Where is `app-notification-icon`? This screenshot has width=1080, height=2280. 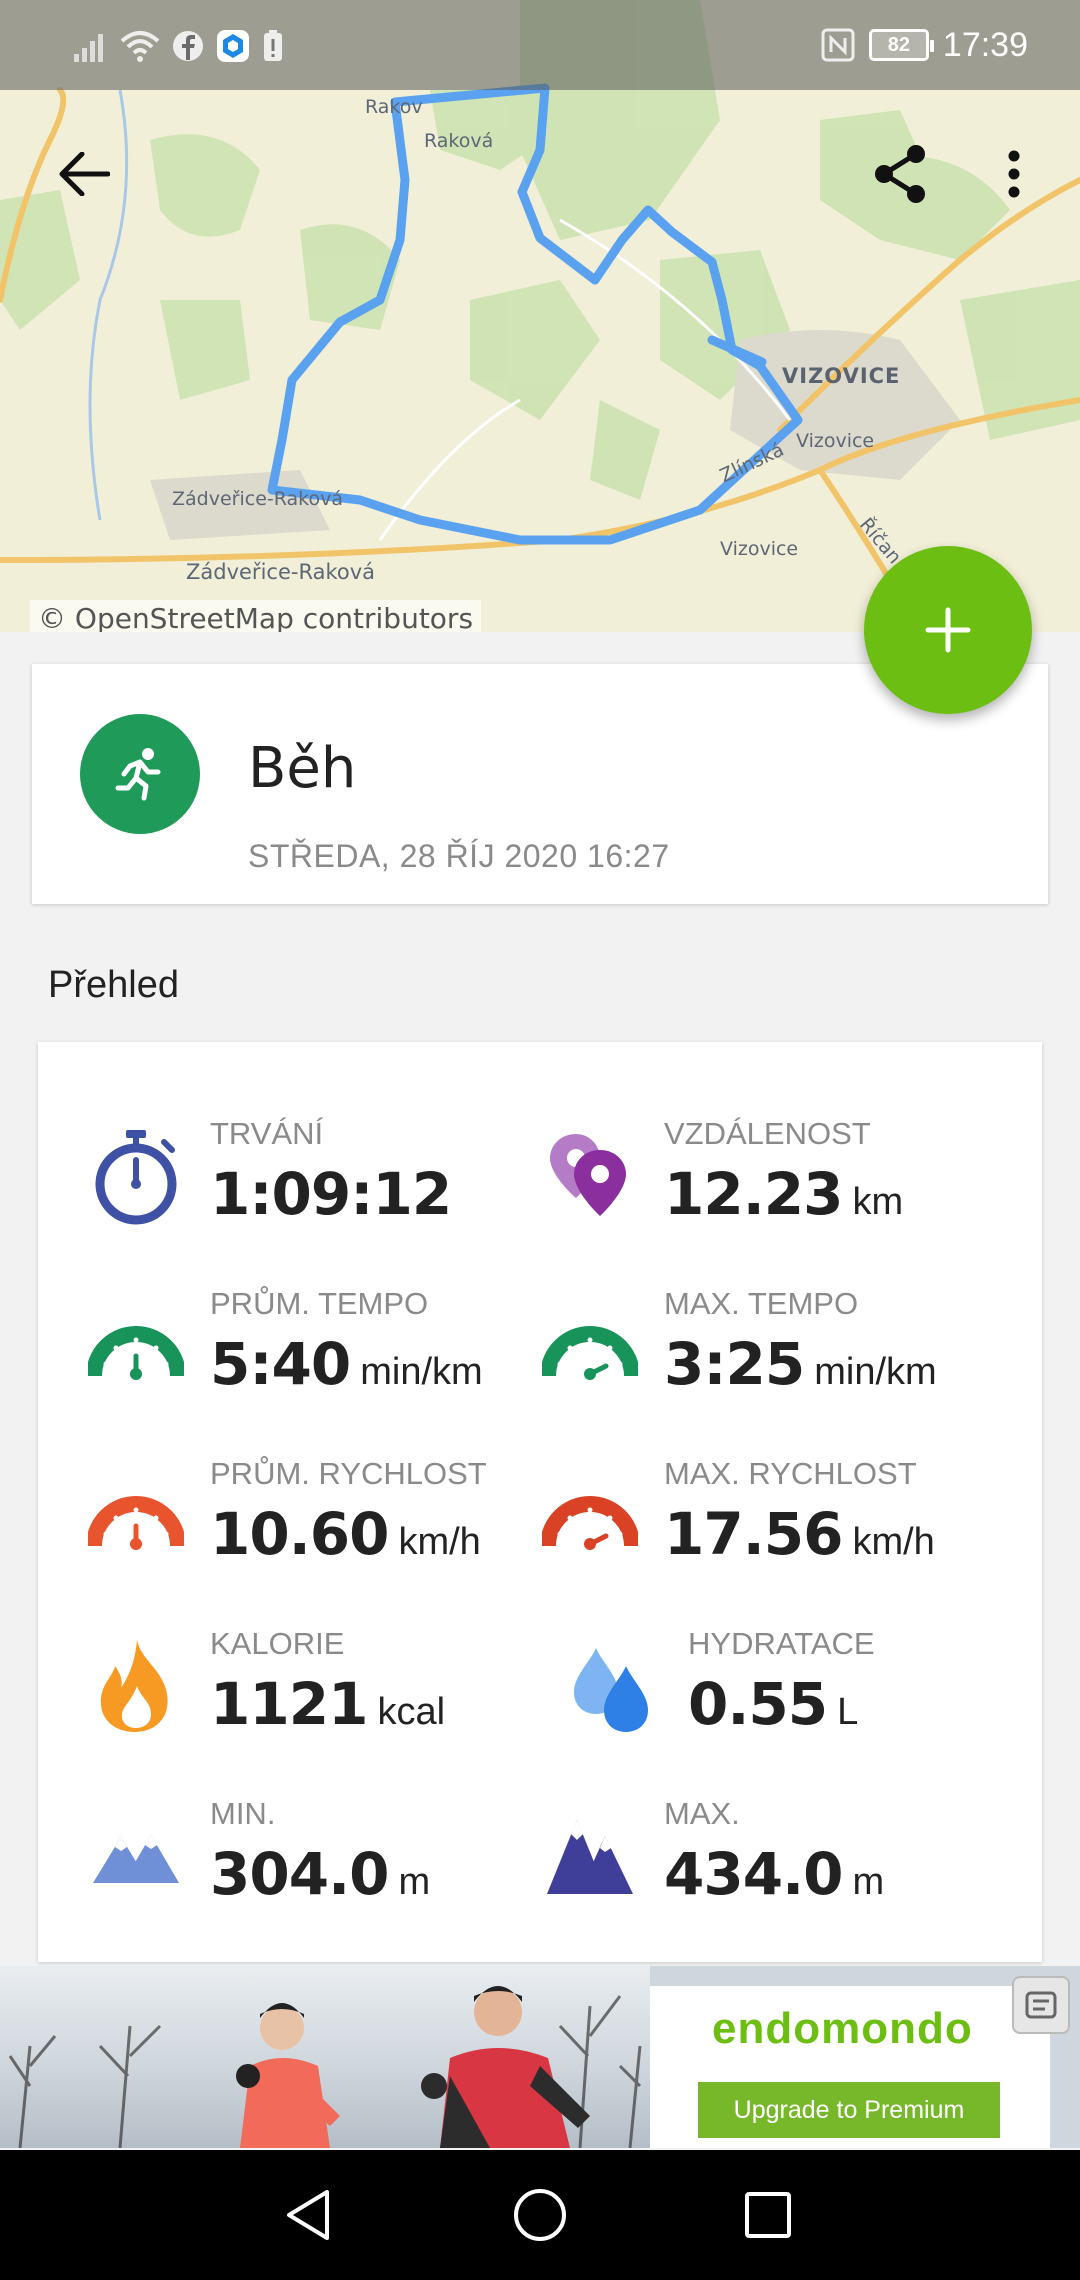
app-notification-icon is located at coordinates (233, 46).